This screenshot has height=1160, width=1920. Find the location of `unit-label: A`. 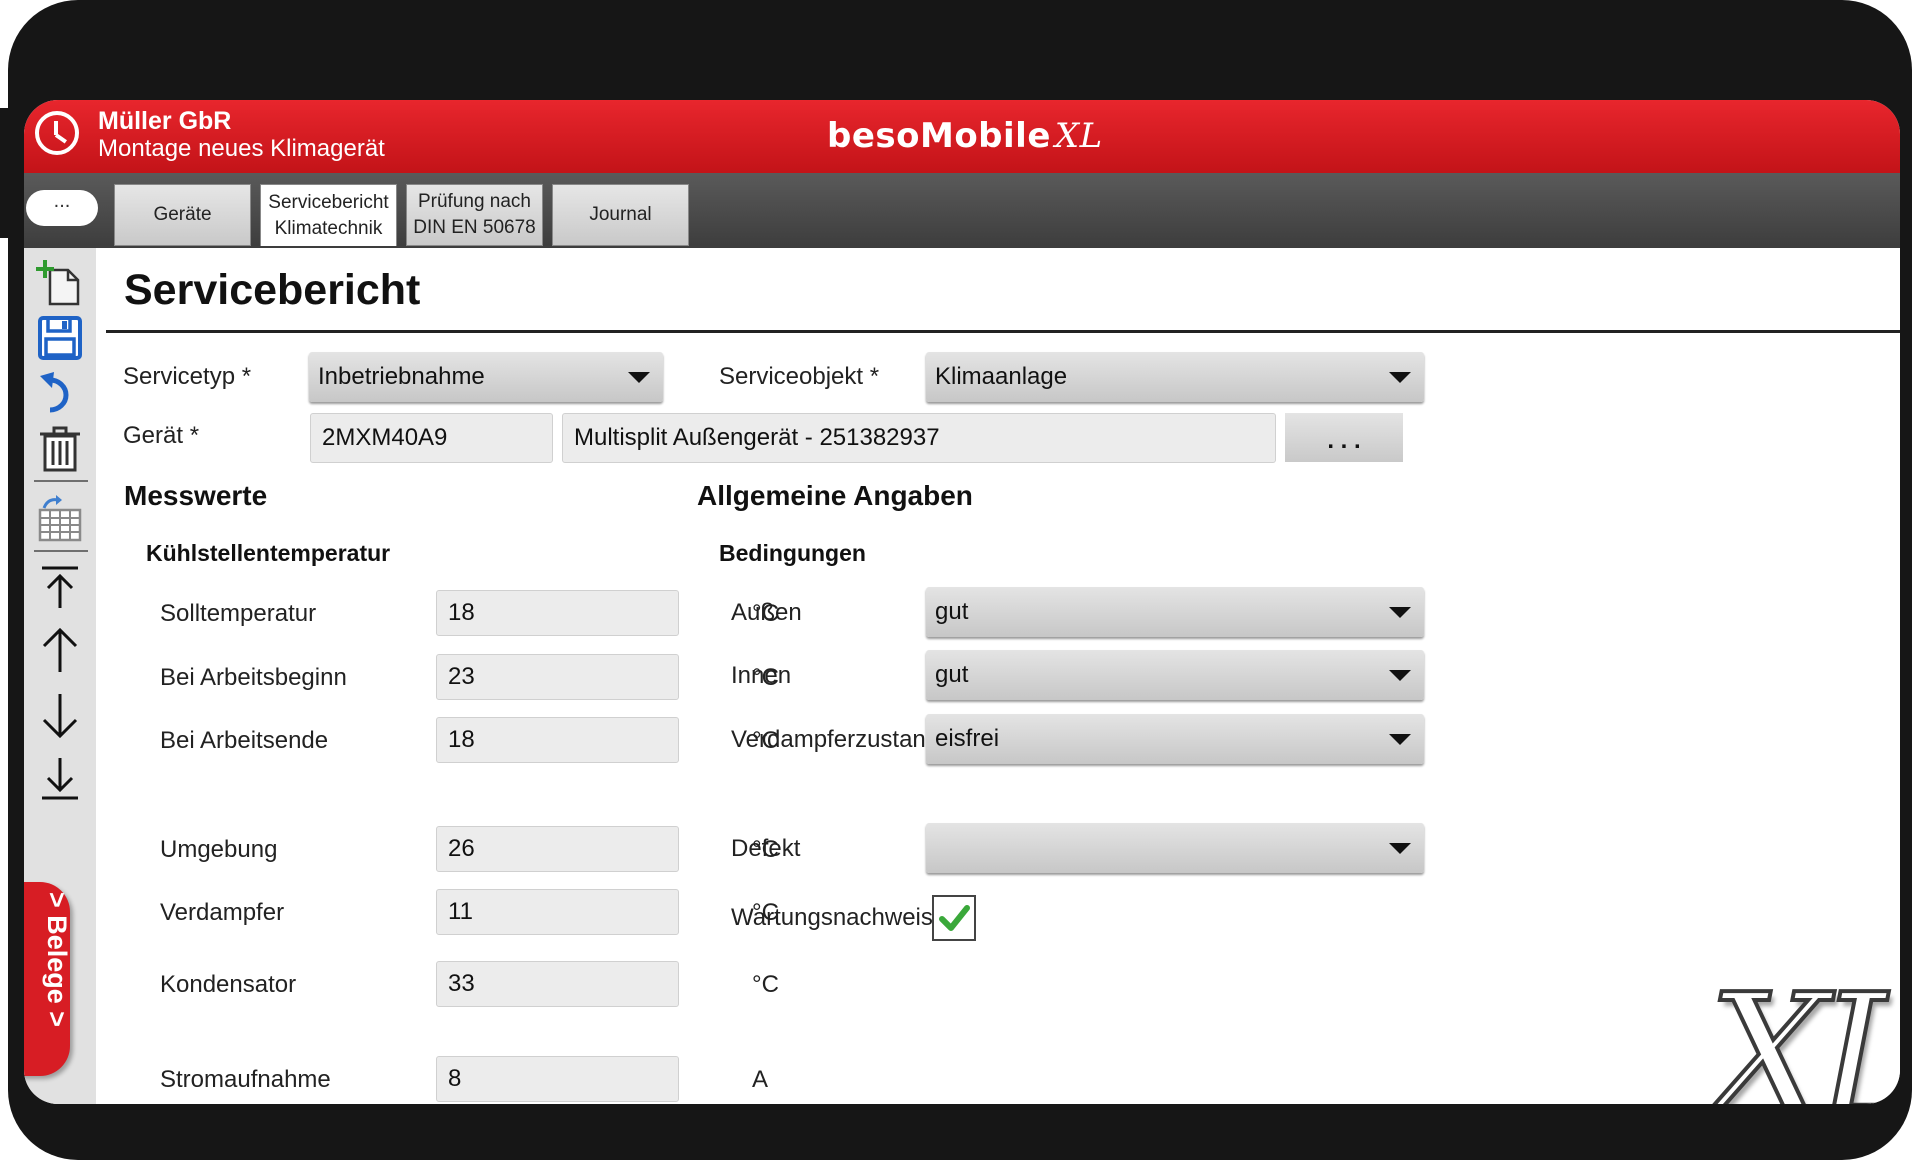

unit-label: A is located at coordinates (760, 1079).